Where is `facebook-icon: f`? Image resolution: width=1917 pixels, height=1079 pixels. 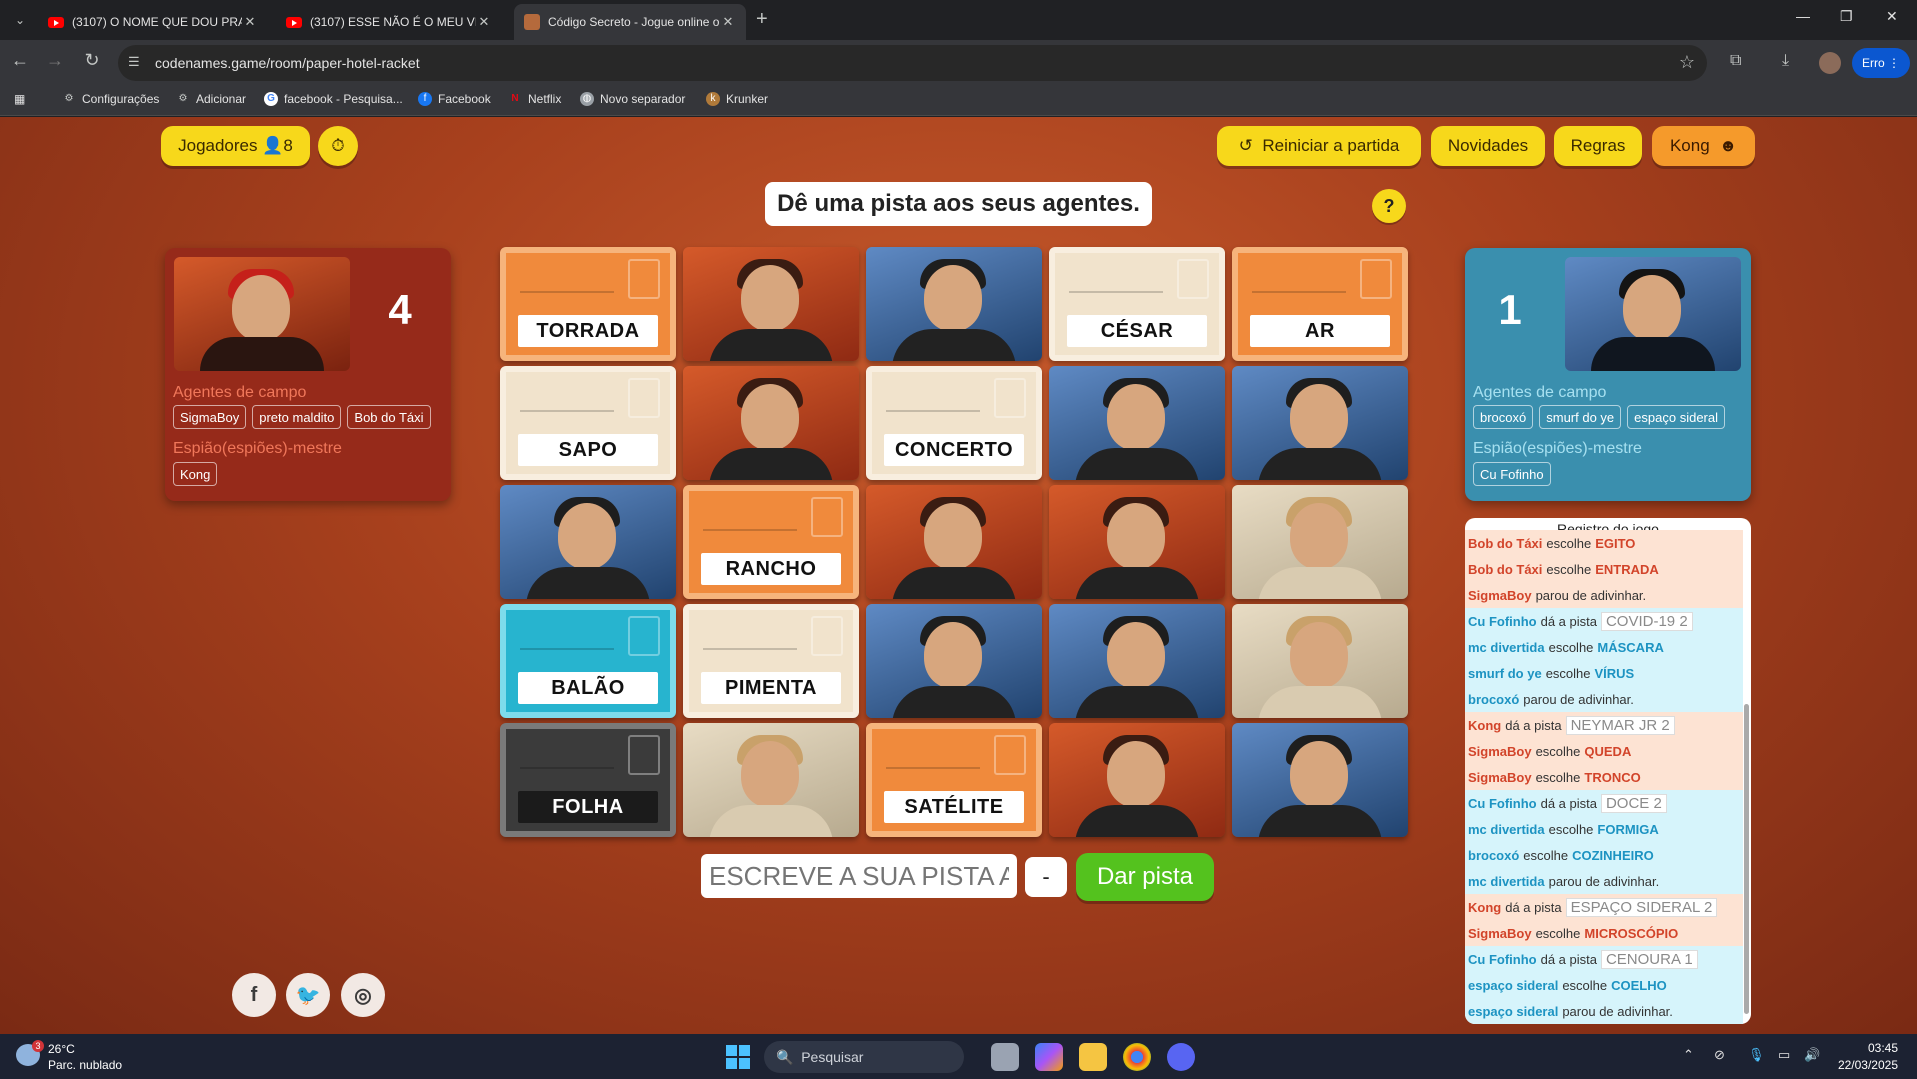 facebook-icon: f is located at coordinates (254, 995).